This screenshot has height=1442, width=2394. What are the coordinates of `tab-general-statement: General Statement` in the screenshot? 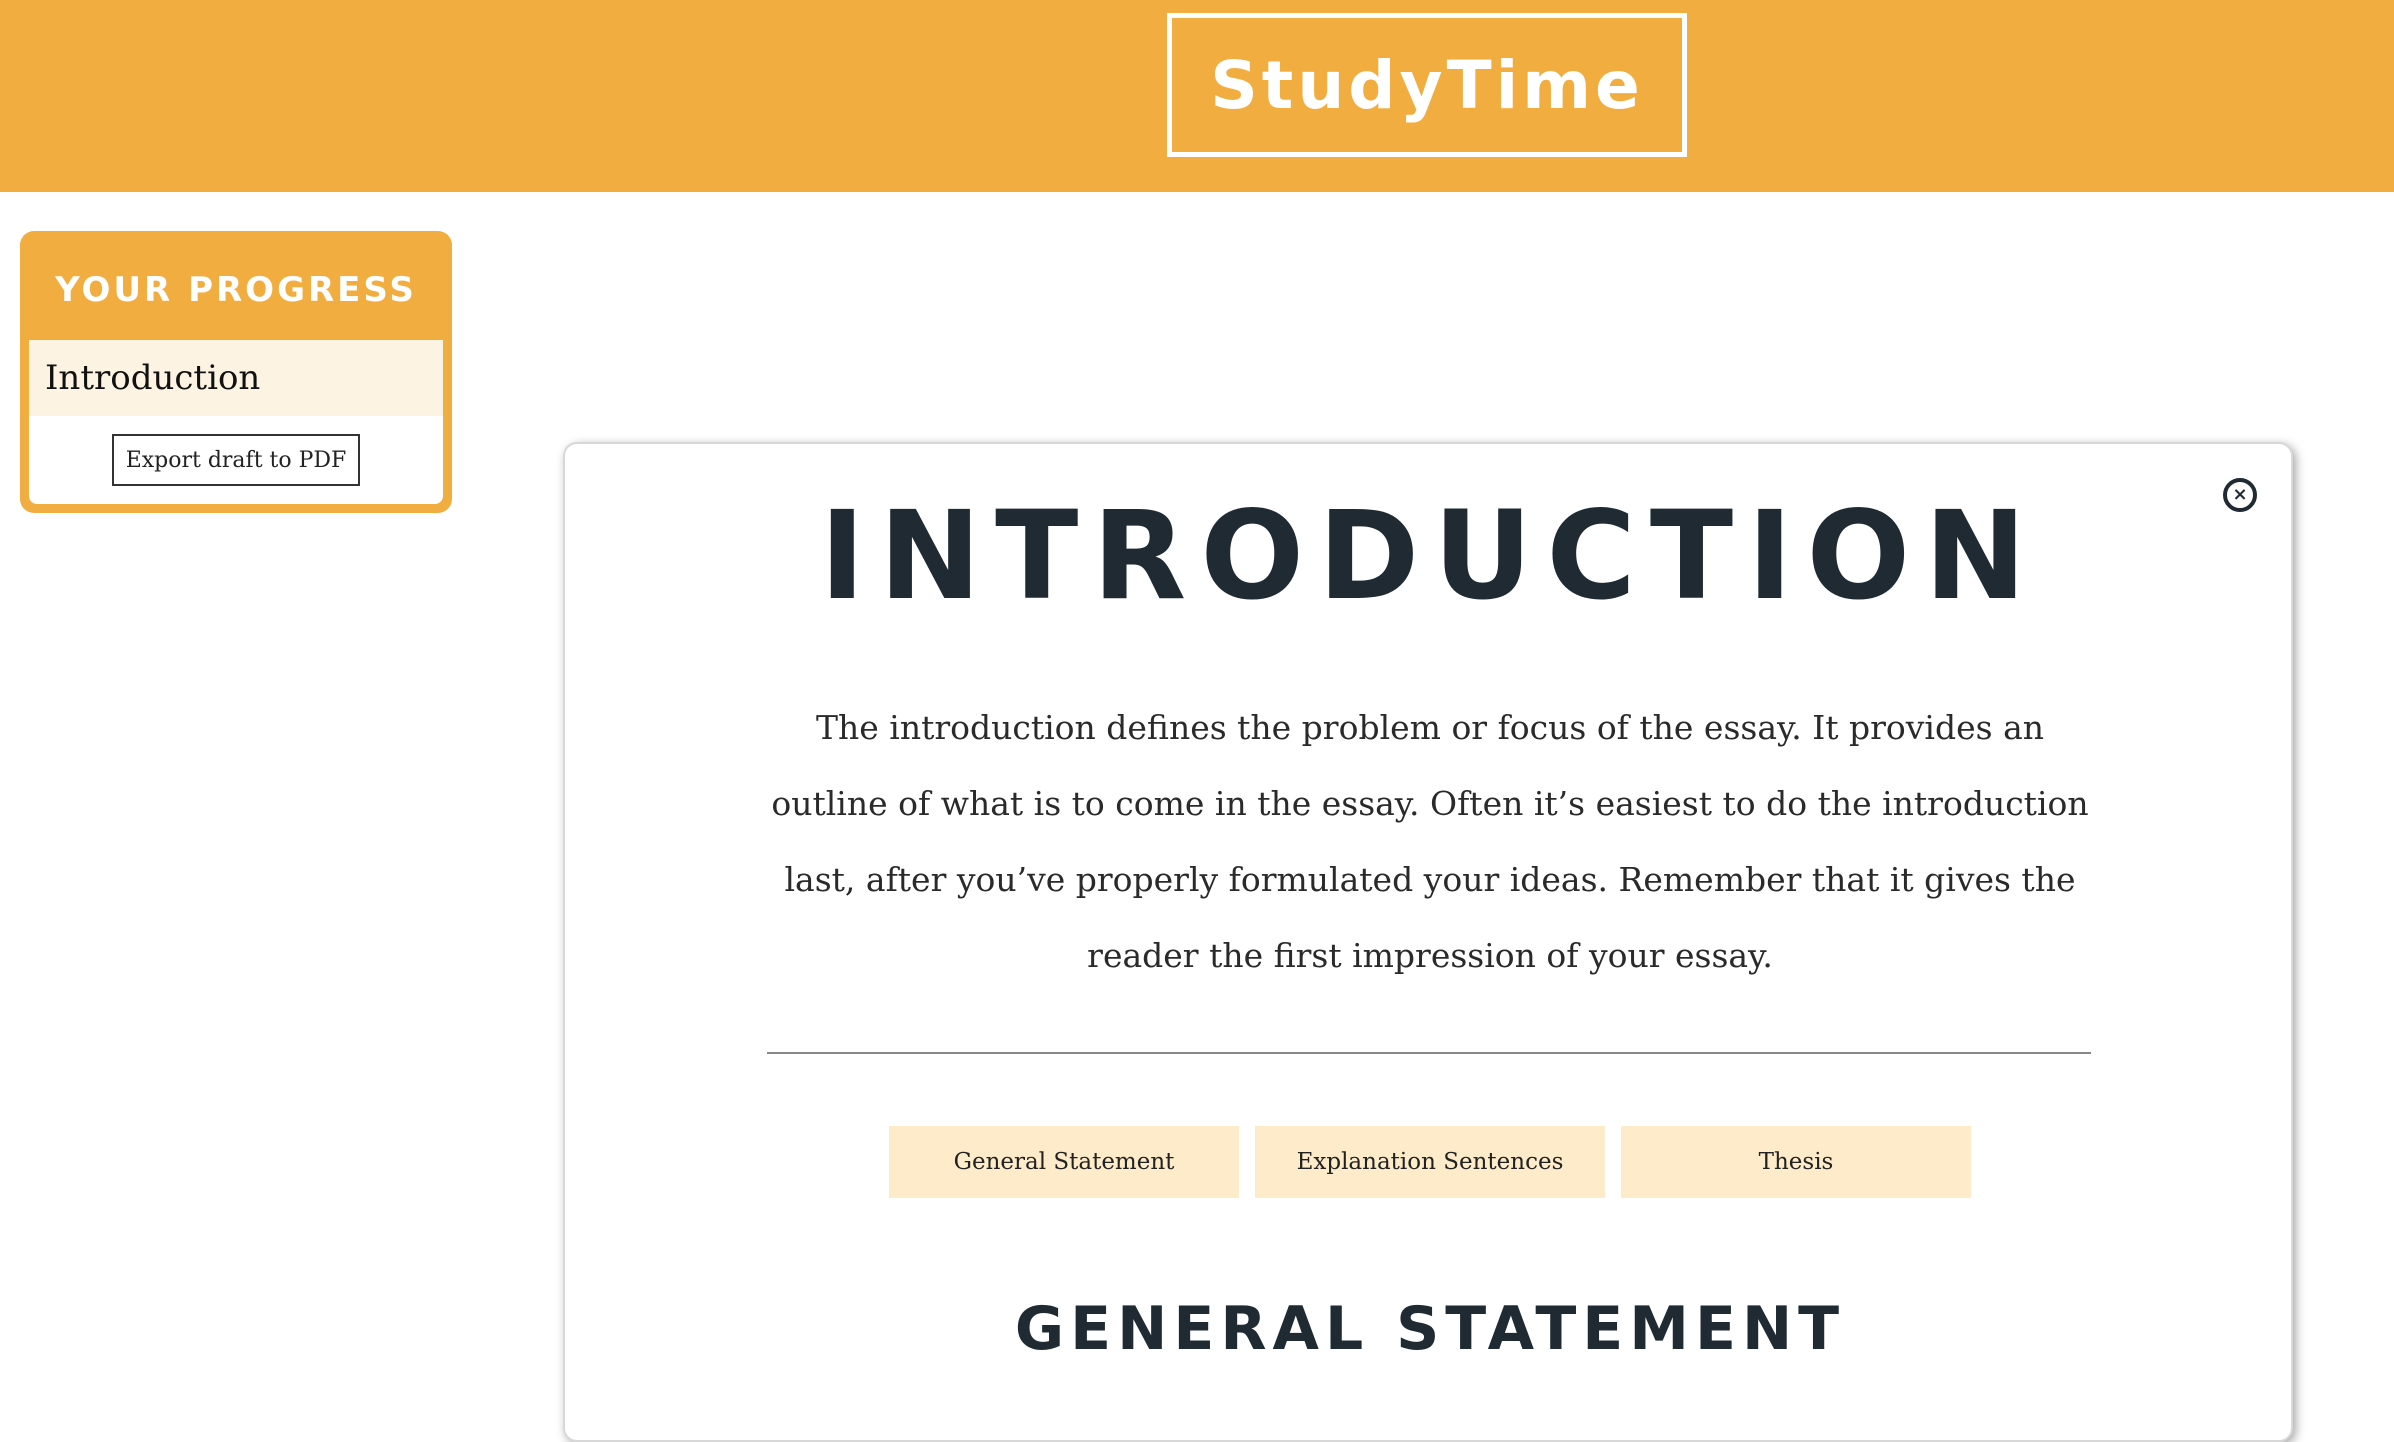 It's located at (1064, 1162).